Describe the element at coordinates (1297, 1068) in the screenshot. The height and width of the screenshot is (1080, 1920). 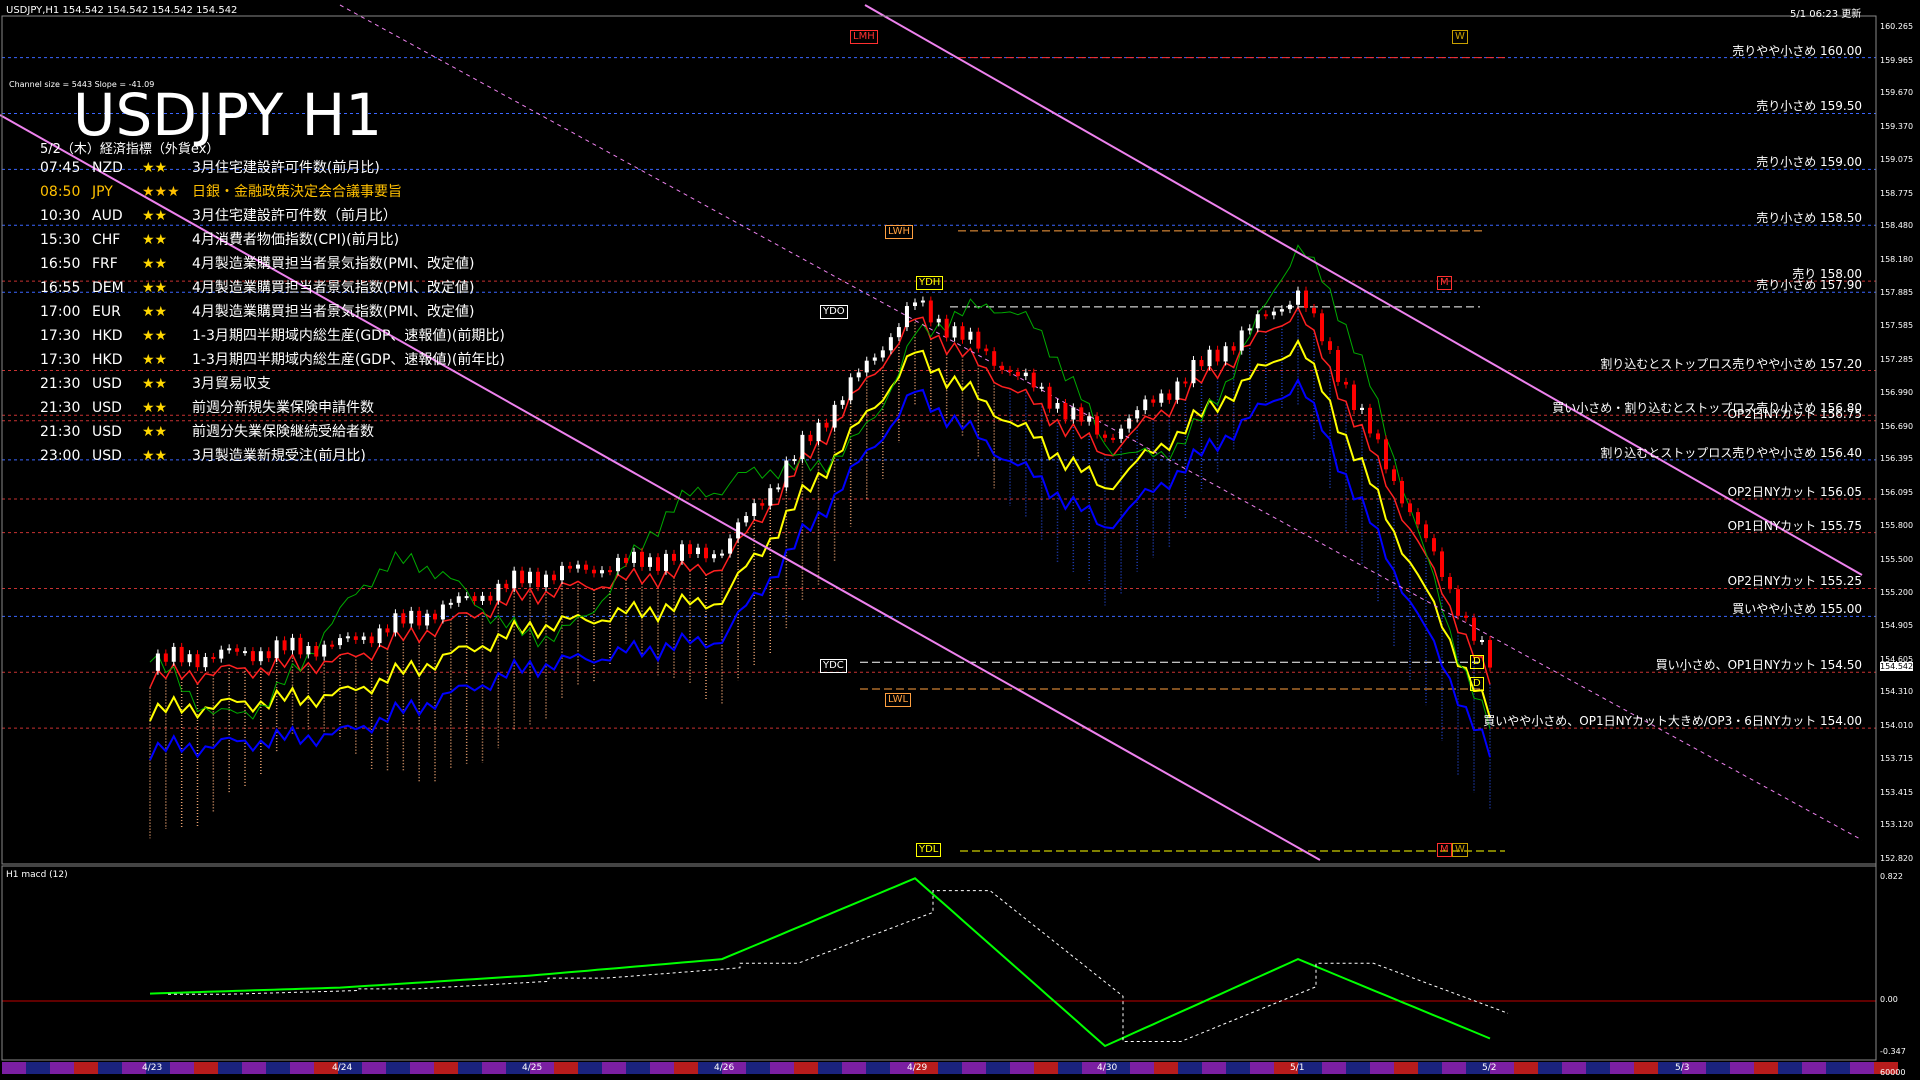
I see `date-label: 5/1` at that location.